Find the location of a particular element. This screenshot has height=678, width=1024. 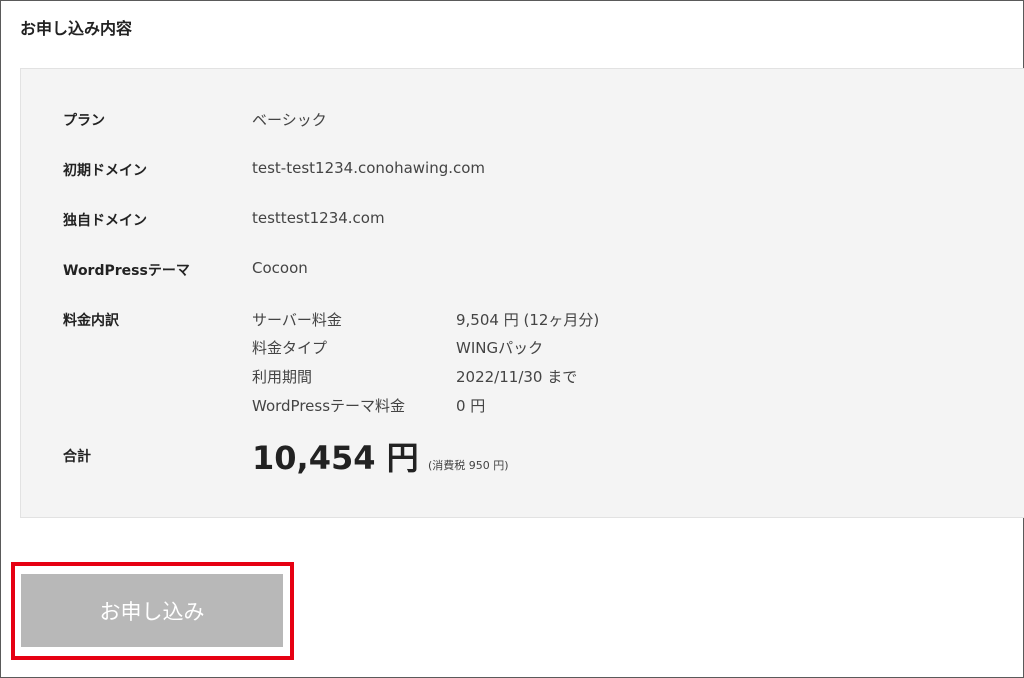

breakdown-item-name: 料金タイプ is located at coordinates (290, 348).